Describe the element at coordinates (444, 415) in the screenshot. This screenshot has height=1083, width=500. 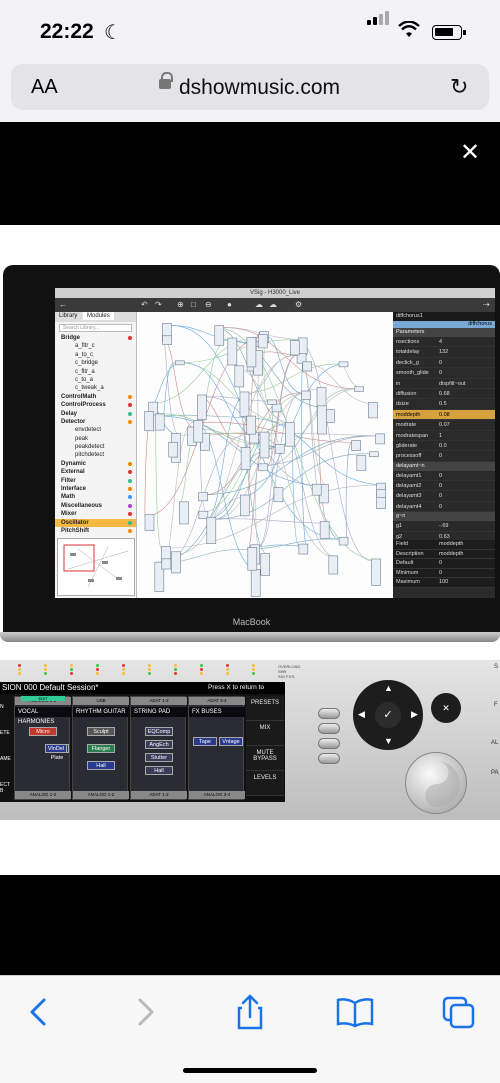
I see `param-row: moddepth 0.08` at that location.